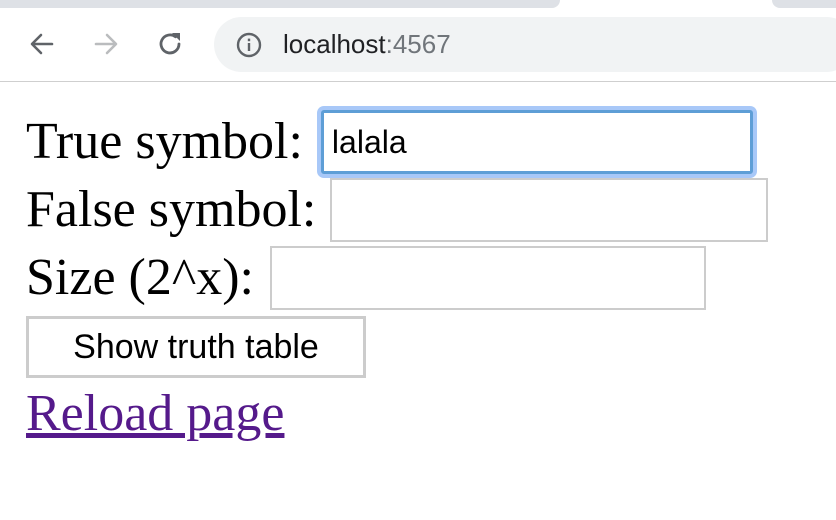  Describe the element at coordinates (140, 277) in the screenshot. I see `size-label: Size (2^x):` at that location.